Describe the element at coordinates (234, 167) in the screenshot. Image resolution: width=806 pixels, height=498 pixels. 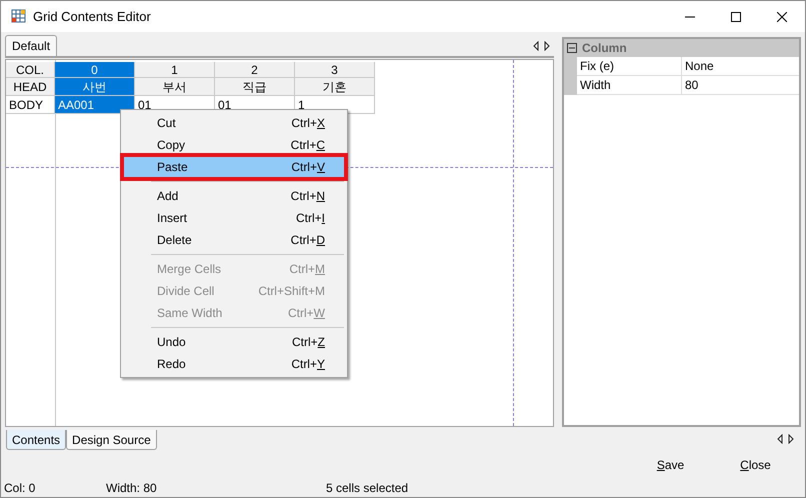
I see `menu-item: Paste Ctrl+V` at that location.